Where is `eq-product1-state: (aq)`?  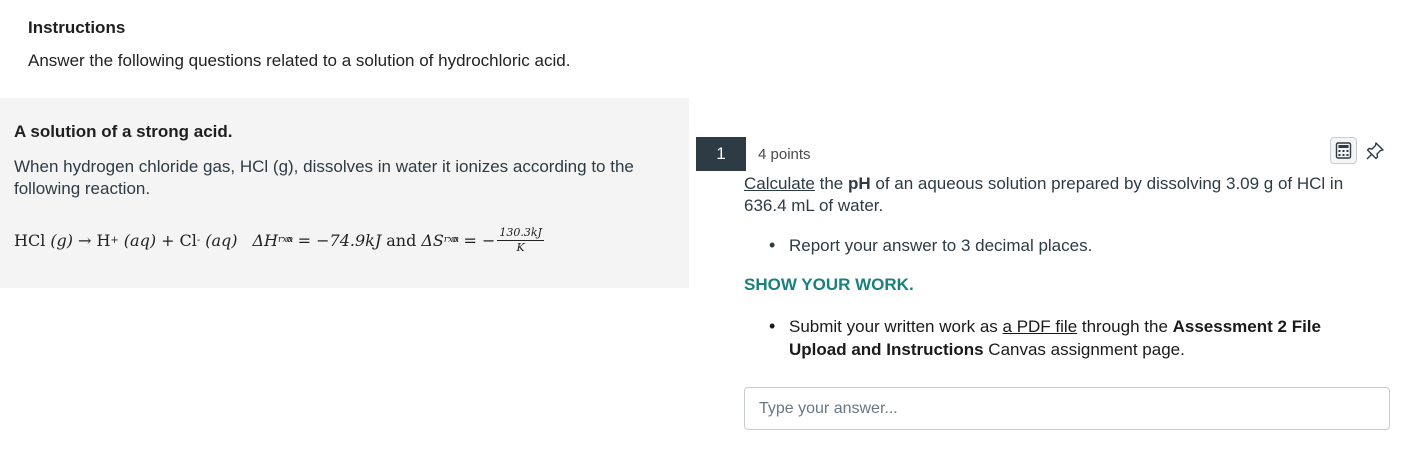 eq-product1-state: (aq) is located at coordinates (140, 240).